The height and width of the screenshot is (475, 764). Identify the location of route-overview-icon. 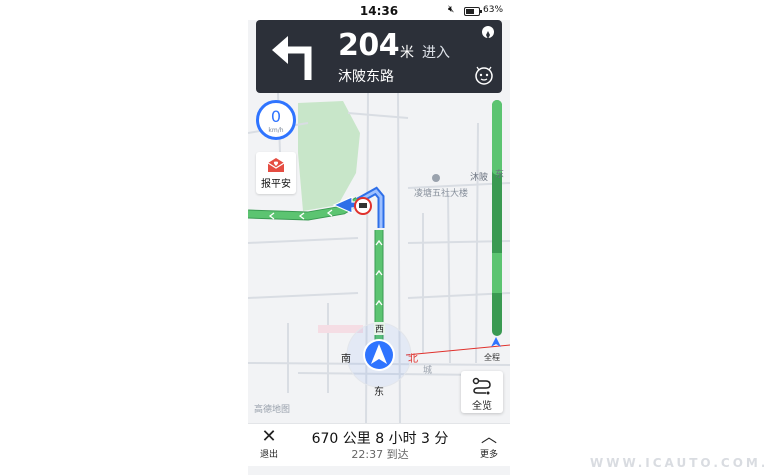
(481, 386).